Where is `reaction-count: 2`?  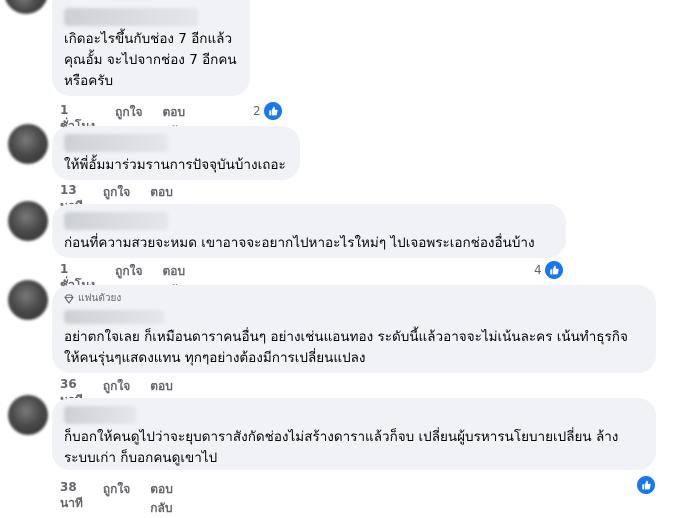
reaction-count: 2 is located at coordinates (268, 111).